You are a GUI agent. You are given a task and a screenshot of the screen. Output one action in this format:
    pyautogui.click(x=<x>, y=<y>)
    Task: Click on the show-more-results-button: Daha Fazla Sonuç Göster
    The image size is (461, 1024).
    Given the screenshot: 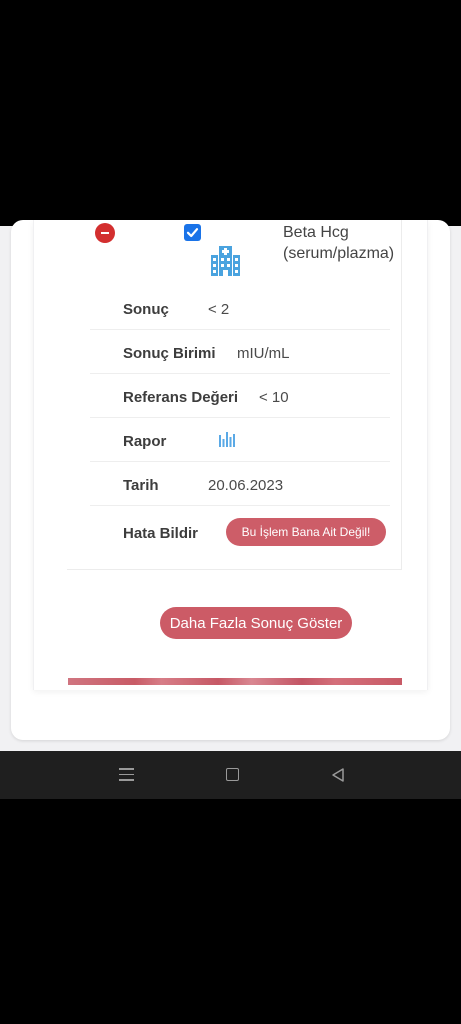 What is the action you would take?
    pyautogui.click(x=256, y=623)
    